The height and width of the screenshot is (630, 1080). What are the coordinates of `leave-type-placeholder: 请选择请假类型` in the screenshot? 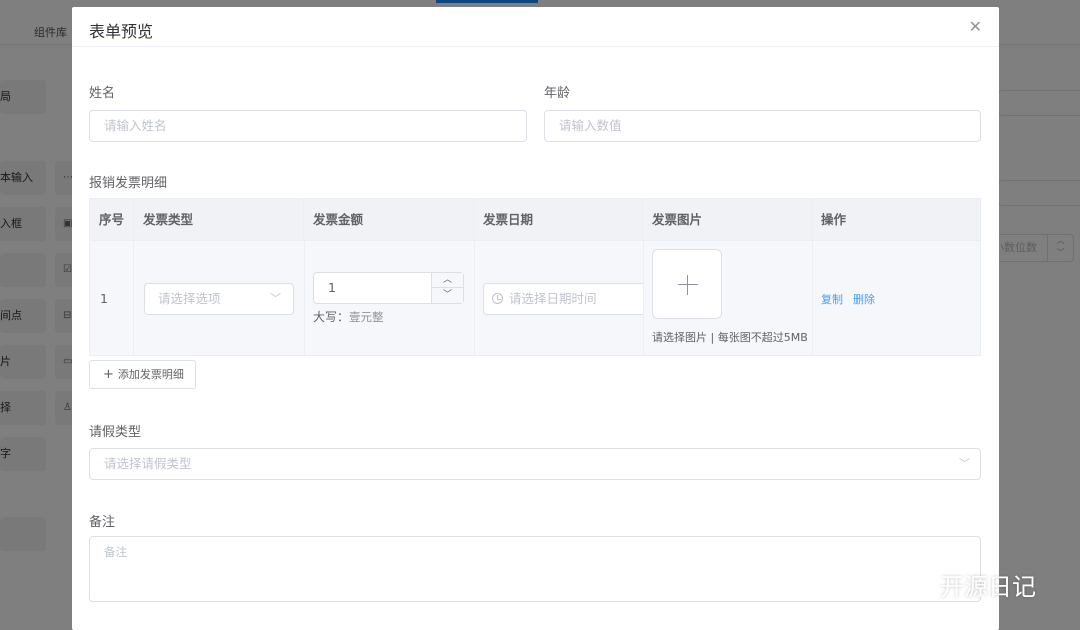 It's located at (148, 463).